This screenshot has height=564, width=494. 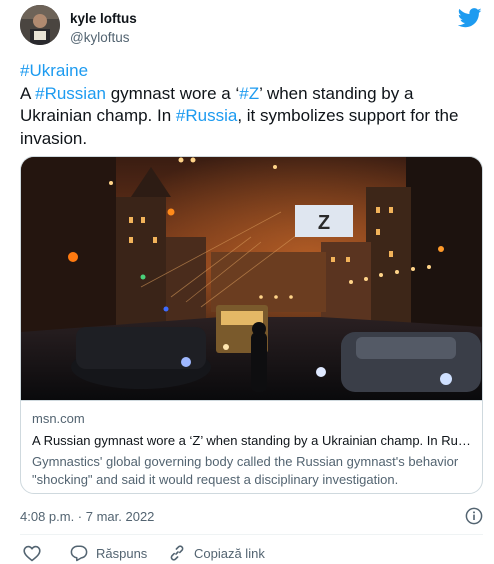 What do you see at coordinates (103, 18) in the screenshot?
I see `author-name: kyle loftus` at bounding box center [103, 18].